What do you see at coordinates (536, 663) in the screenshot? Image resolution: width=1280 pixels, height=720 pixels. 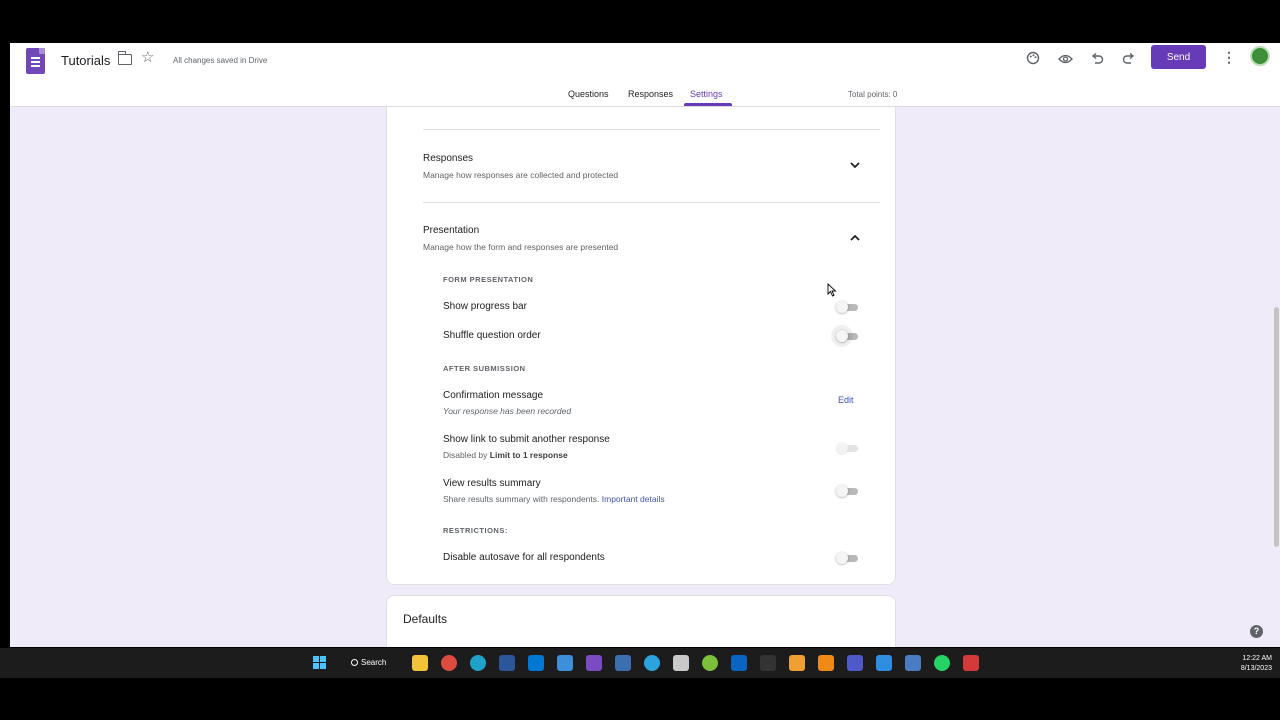 I see `vscode-icon` at bounding box center [536, 663].